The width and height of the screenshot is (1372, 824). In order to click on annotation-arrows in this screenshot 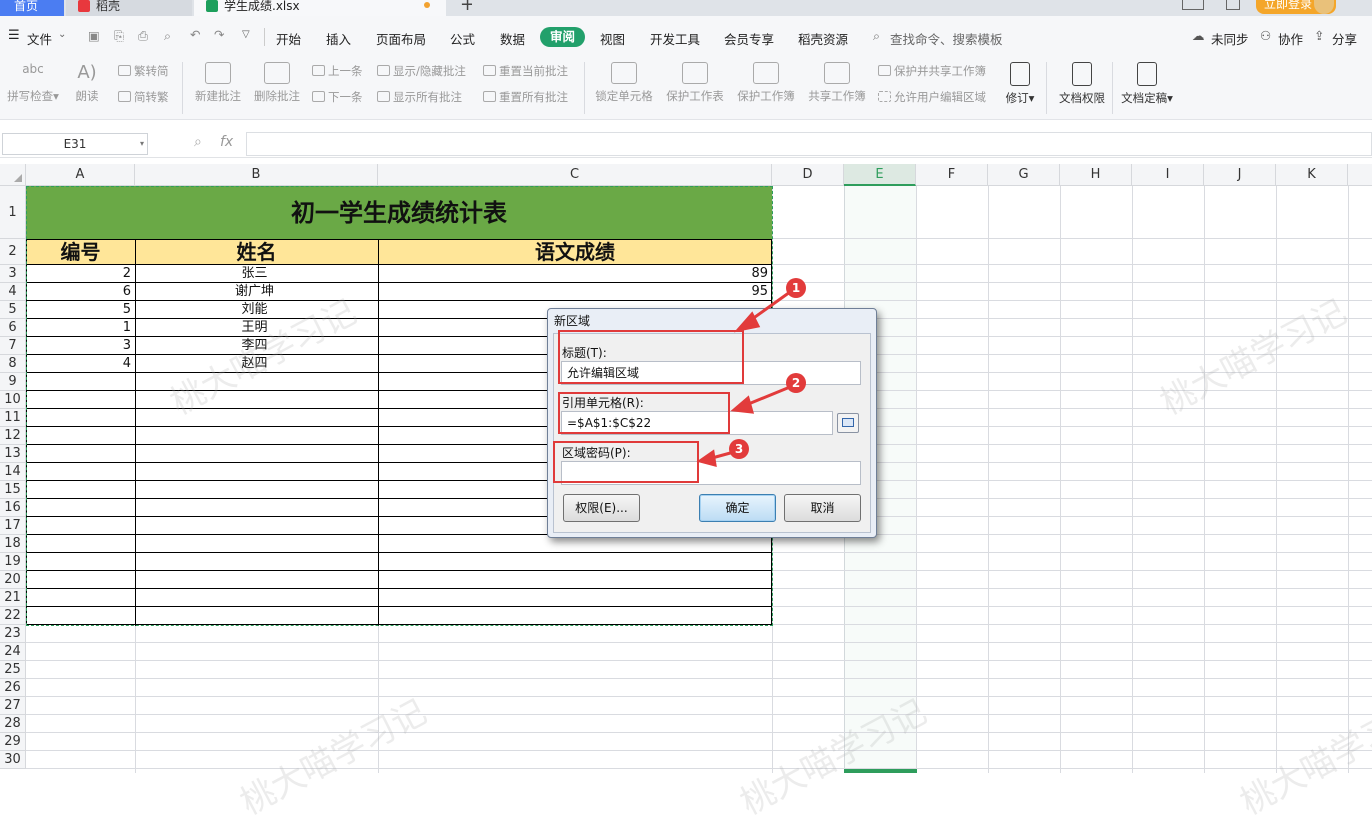, I will do `click(743, 379)`.